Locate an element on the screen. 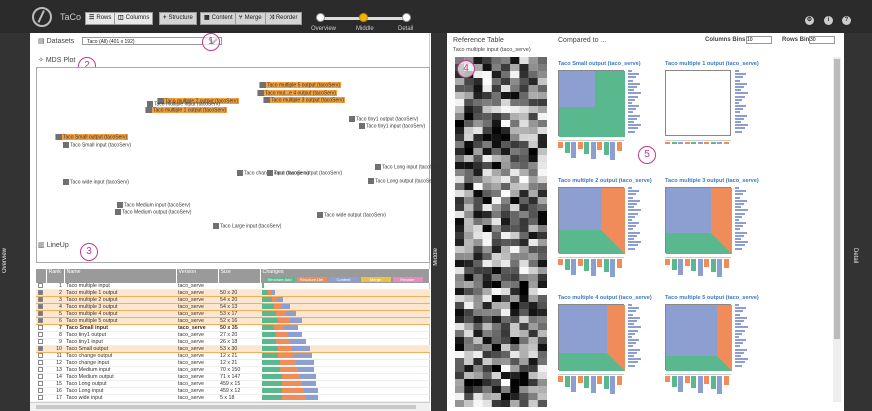  slider-knob-overview is located at coordinates (320, 17).